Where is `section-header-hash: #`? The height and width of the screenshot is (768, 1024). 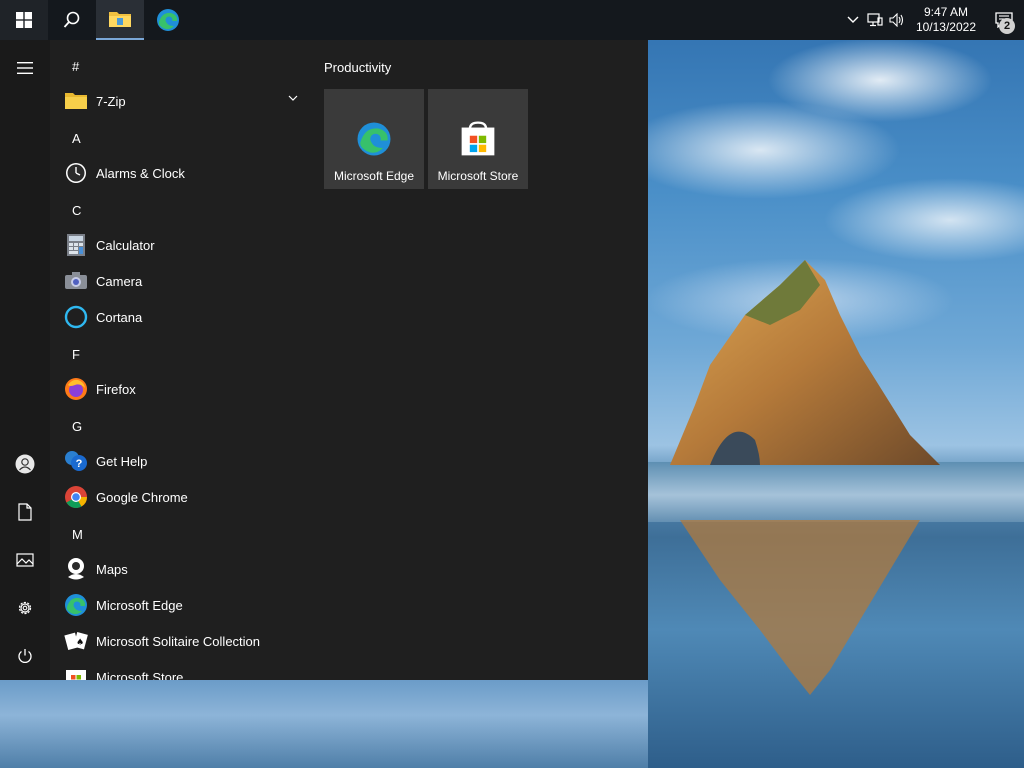
section-header-hash: # is located at coordinates (75, 67).